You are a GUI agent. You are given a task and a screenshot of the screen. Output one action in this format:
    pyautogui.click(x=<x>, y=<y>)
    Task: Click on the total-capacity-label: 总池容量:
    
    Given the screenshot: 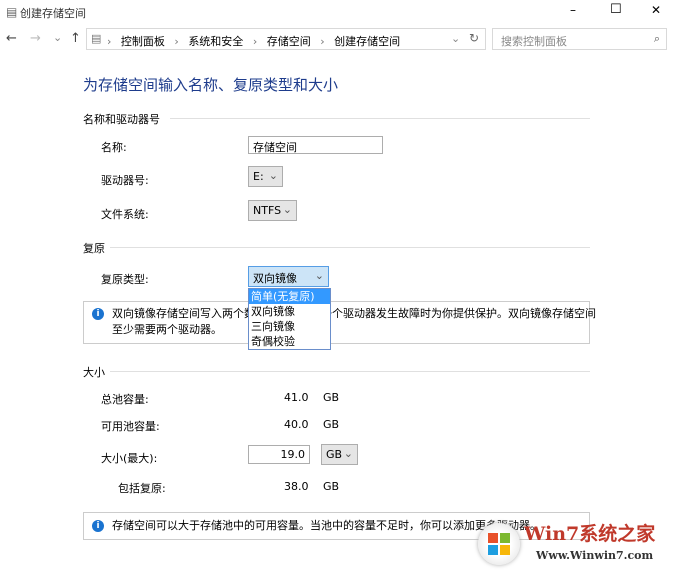 What is the action you would take?
    pyautogui.click(x=125, y=399)
    